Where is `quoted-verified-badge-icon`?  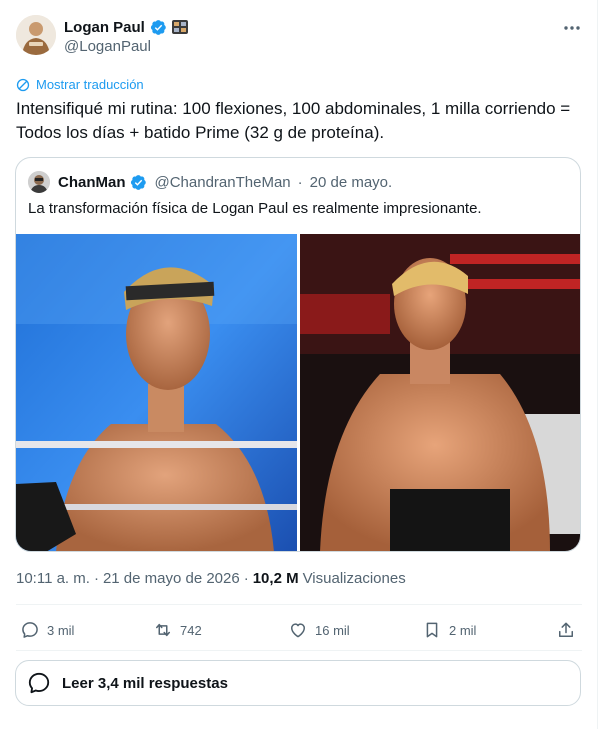 quoted-verified-badge-icon is located at coordinates (138, 182).